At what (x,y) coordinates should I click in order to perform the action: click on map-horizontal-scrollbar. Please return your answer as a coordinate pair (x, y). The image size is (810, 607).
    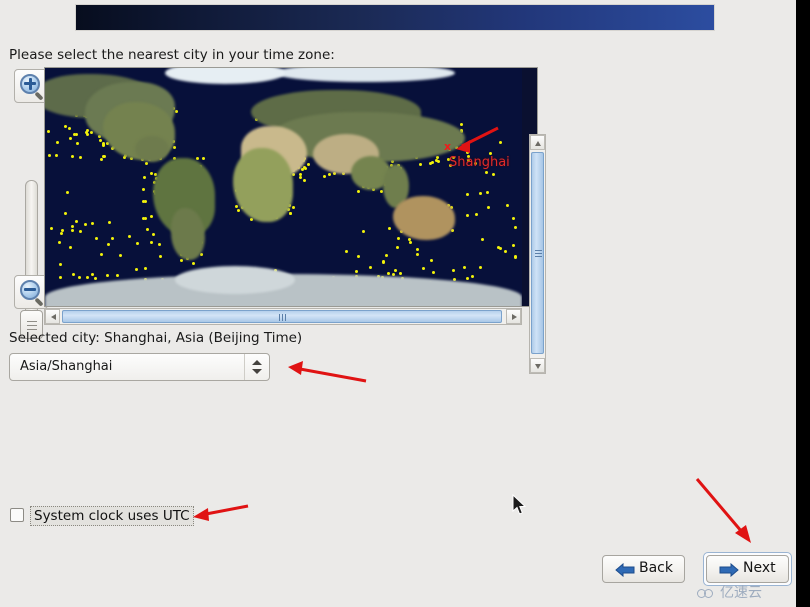
    Looking at the image, I should click on (283, 316).